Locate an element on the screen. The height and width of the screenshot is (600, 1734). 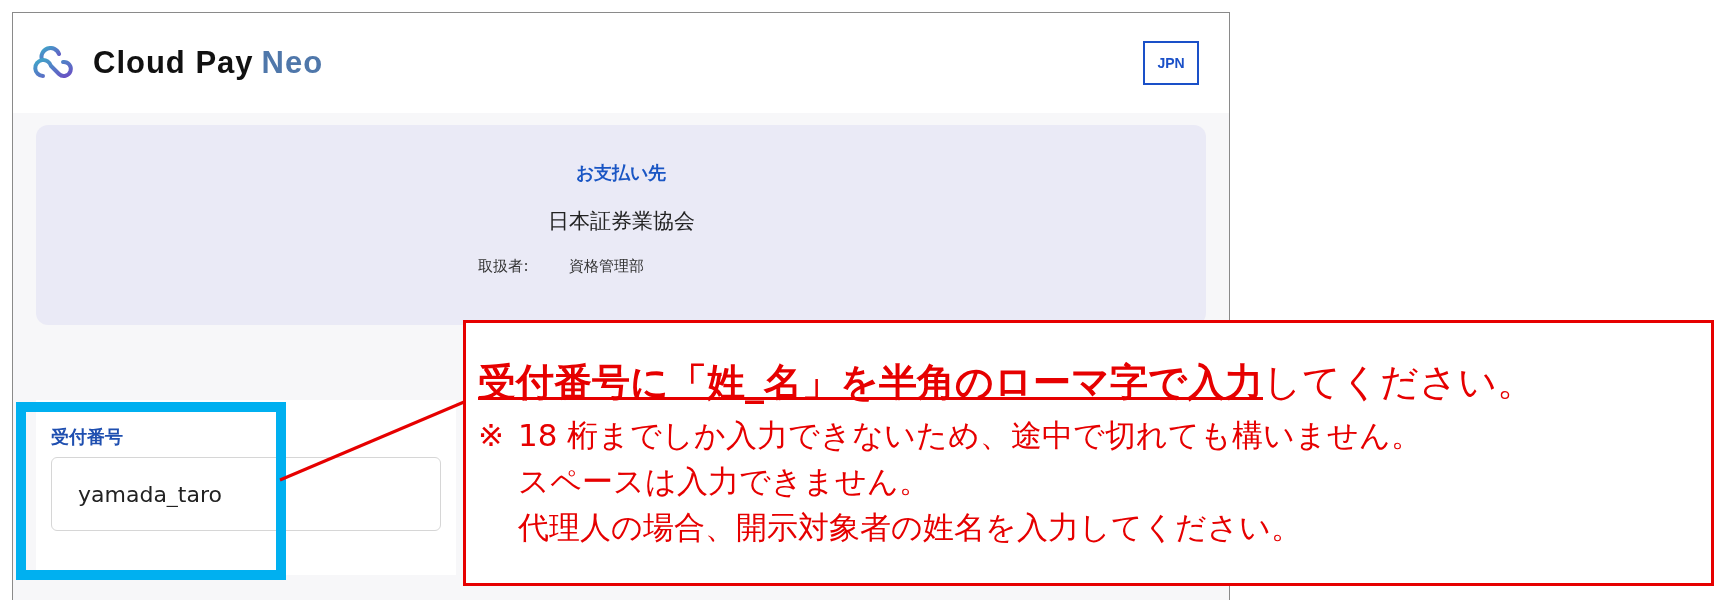
note-mark: ※ is located at coordinates (491, 435).